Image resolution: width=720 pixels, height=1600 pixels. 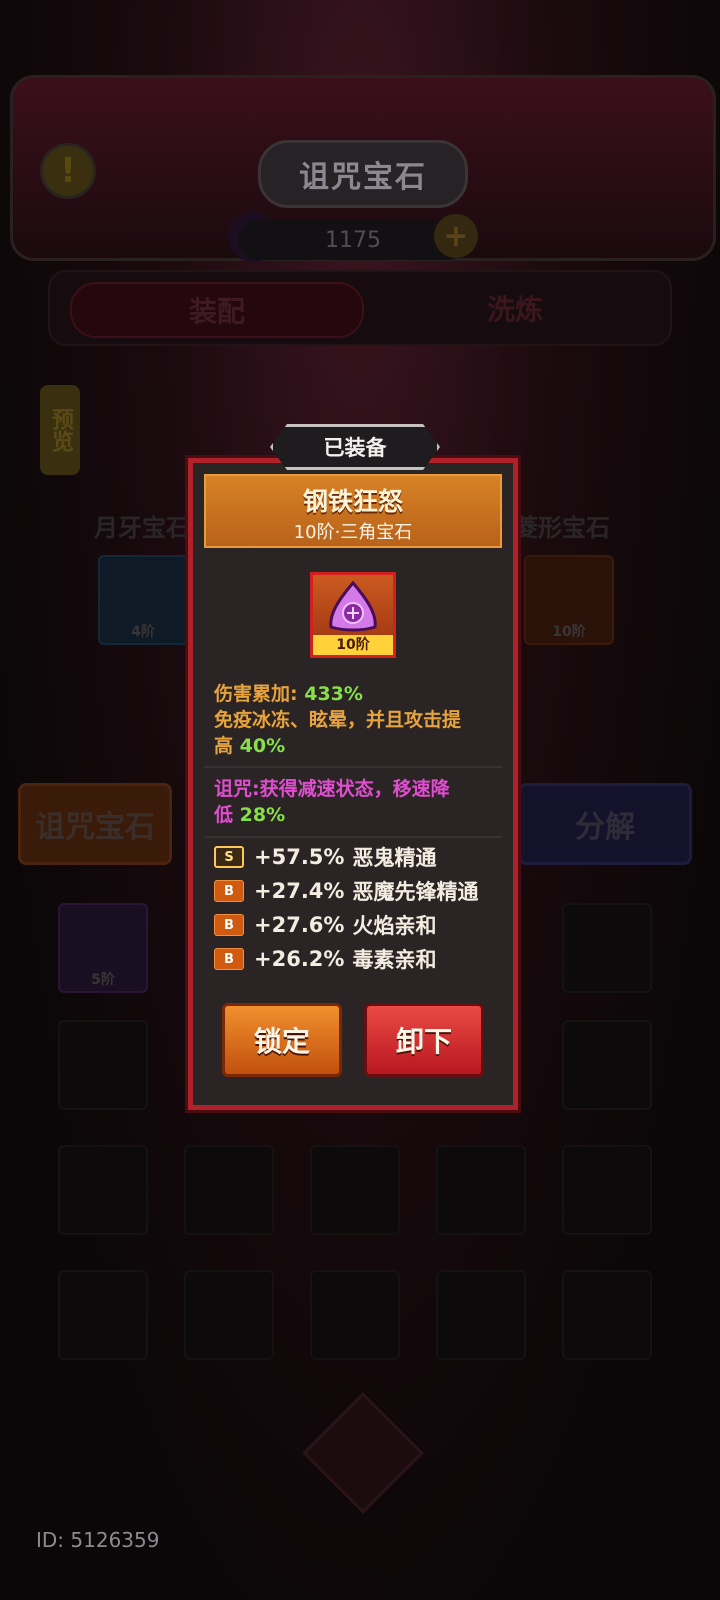 What do you see at coordinates (353, 606) in the screenshot?
I see `triangle-gem-icon` at bounding box center [353, 606].